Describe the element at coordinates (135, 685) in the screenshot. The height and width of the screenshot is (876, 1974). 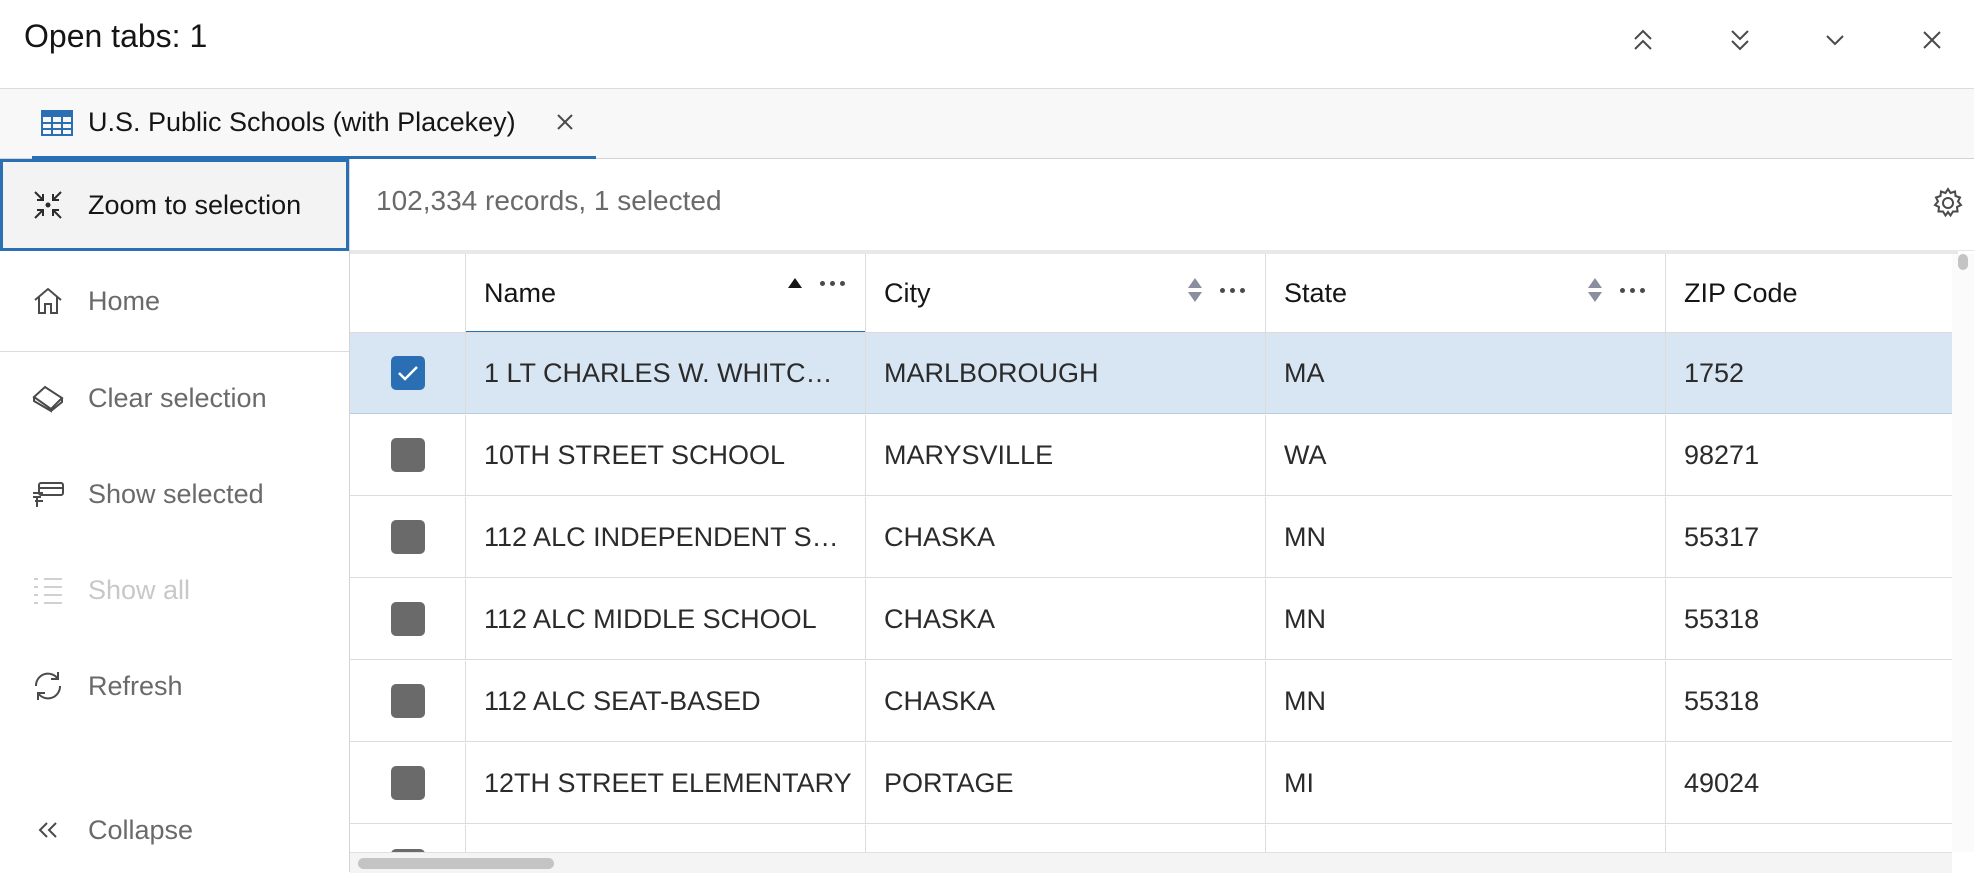
I see `refresh-label: Refresh` at that location.